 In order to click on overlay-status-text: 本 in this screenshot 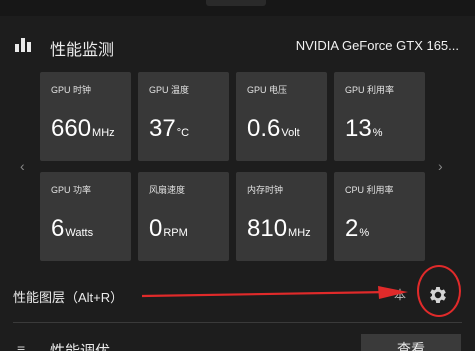, I will do `click(400, 295)`.